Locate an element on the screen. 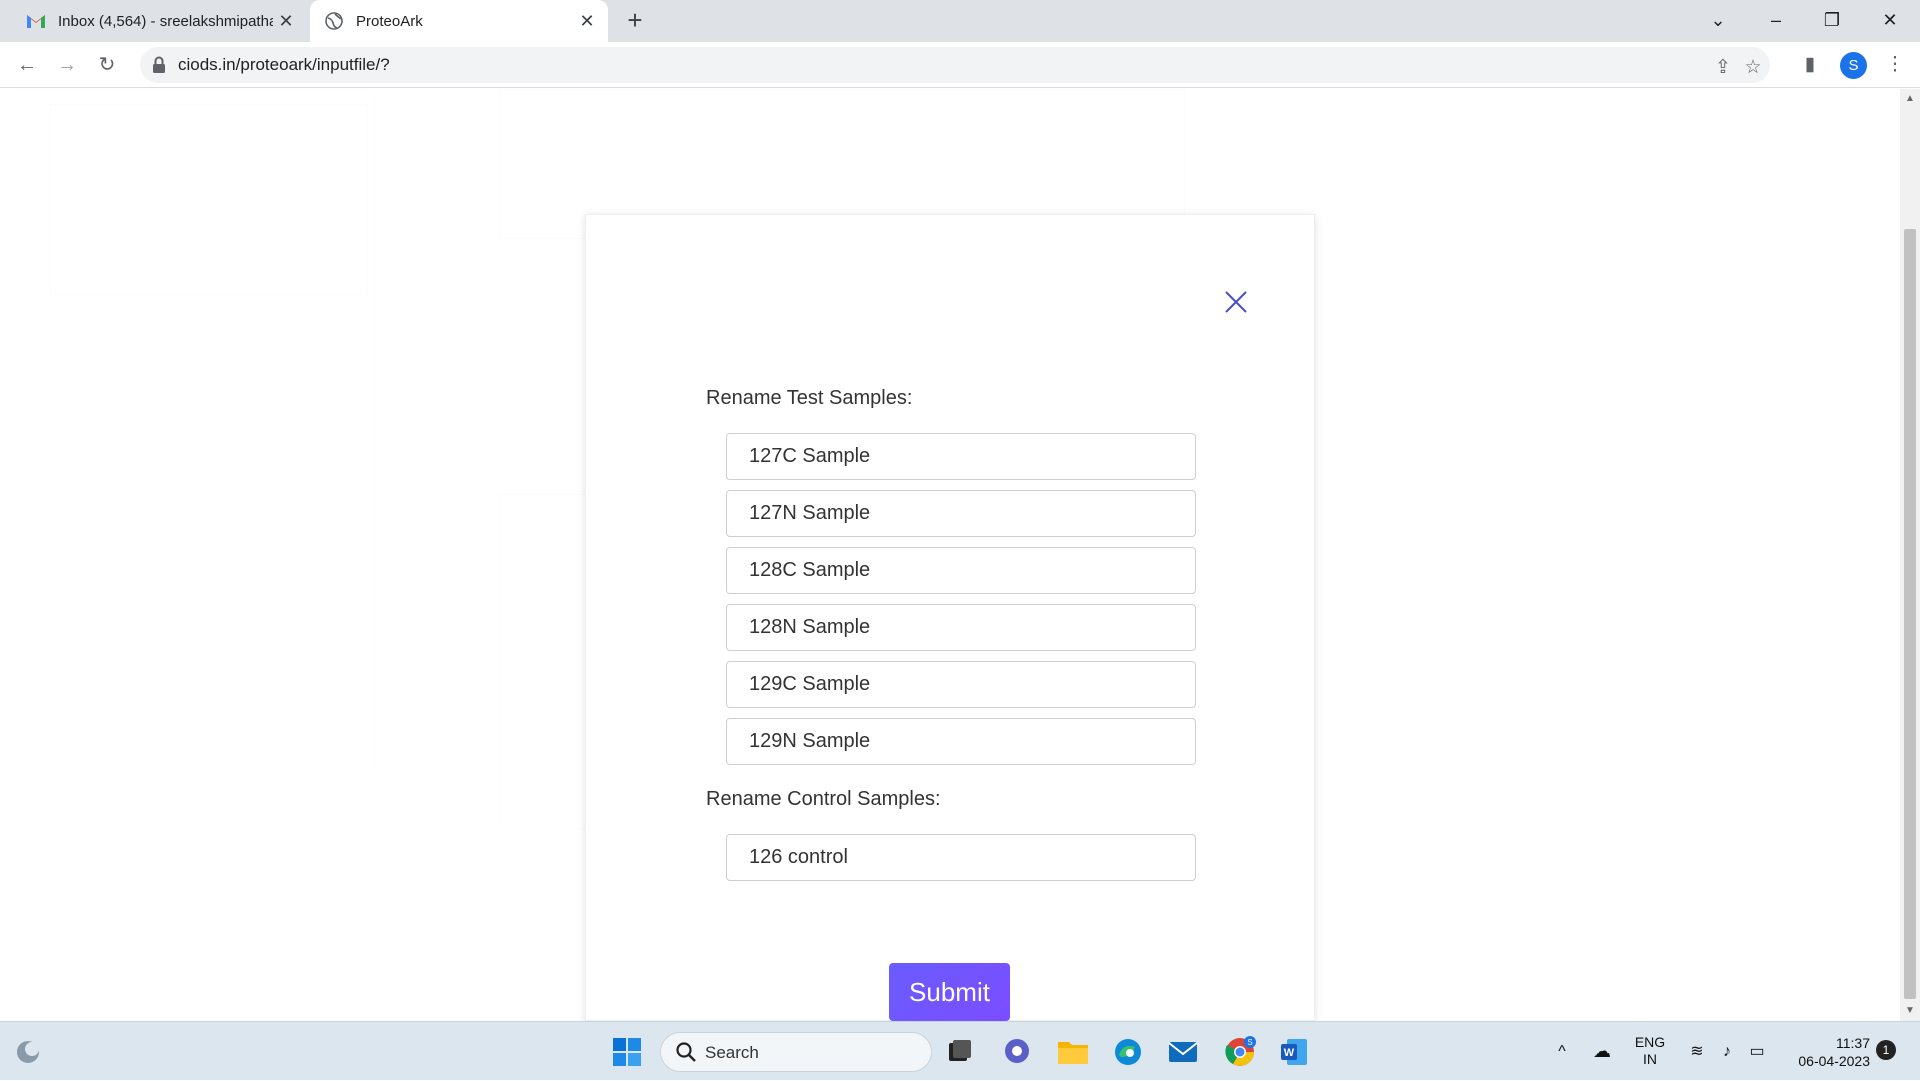  tab-title: Inbox (4,564) - sreelakshmipatha is located at coordinates (165, 21).